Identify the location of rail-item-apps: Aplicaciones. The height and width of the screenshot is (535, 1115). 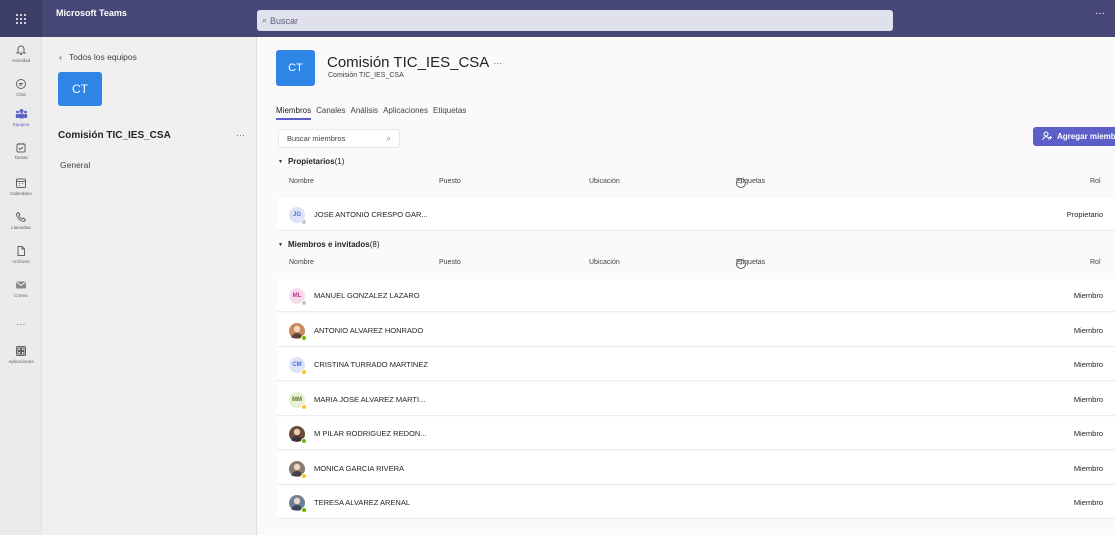
(21, 354).